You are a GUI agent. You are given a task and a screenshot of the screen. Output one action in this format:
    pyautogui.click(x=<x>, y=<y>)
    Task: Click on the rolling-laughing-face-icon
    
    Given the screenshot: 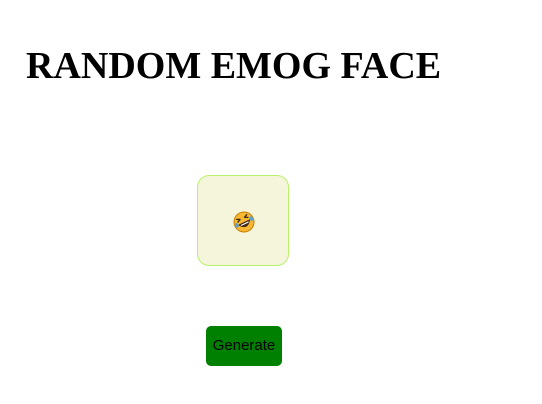 What is the action you would take?
    pyautogui.click(x=244, y=222)
    